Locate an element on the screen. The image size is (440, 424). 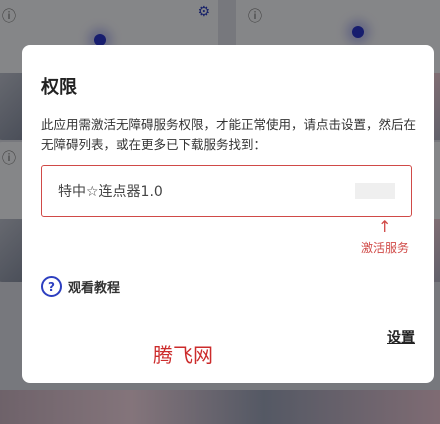
arrow-up-icon: ↑ is located at coordinates (385, 226).